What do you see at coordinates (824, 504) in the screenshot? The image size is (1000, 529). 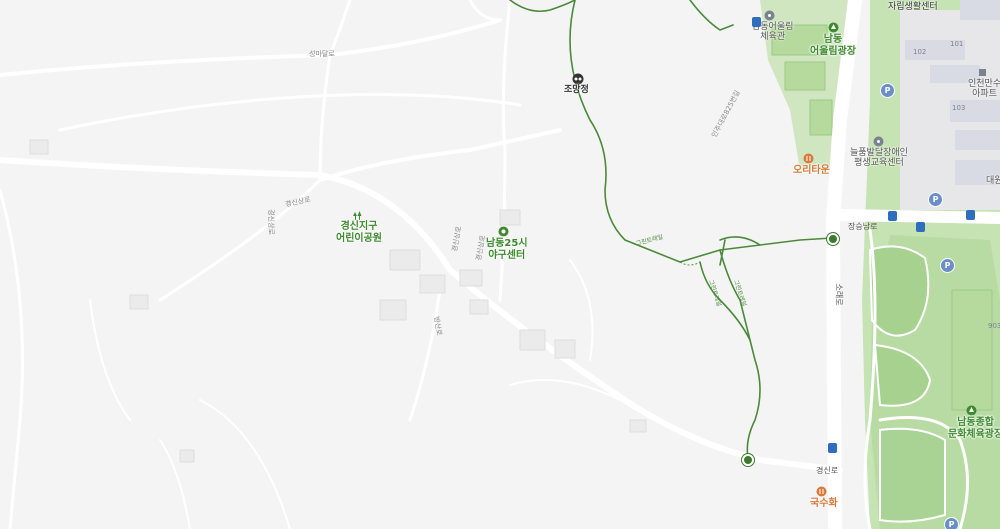 I see `restaurant-2-label: 국수화` at bounding box center [824, 504].